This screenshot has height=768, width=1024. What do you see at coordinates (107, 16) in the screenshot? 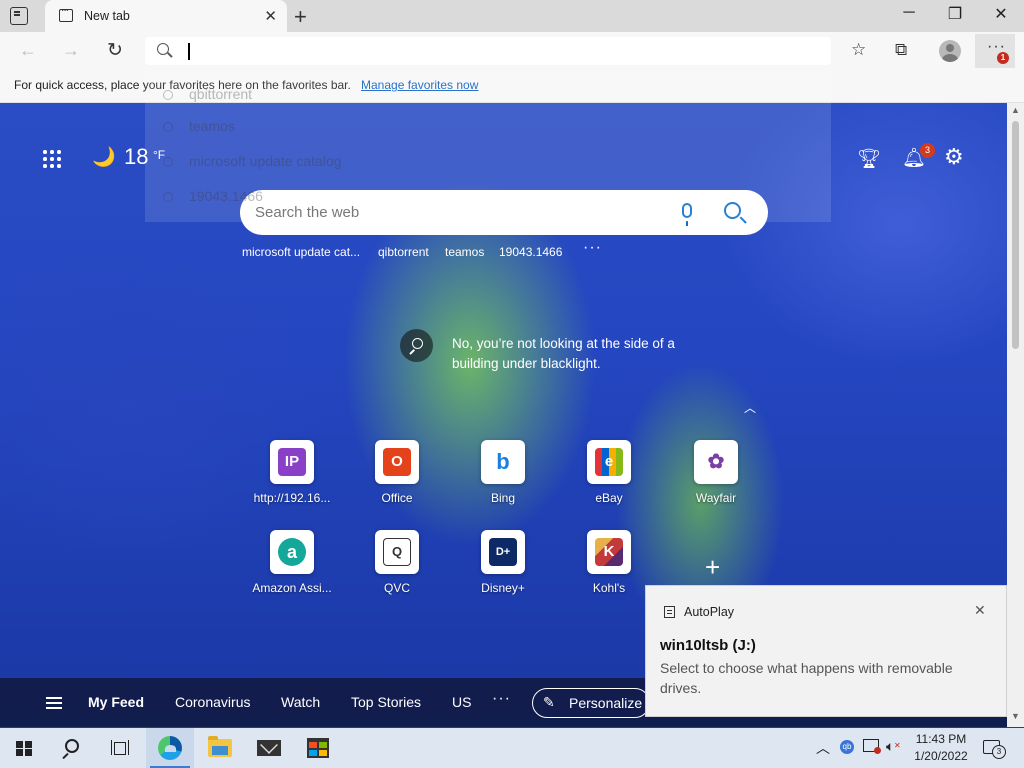
I see `tab-title: New tab` at bounding box center [107, 16].